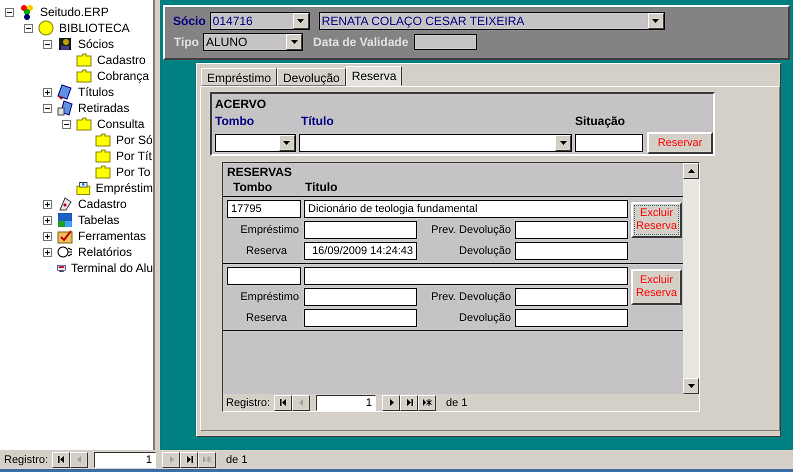 This screenshot has height=472, width=793. What do you see at coordinates (104, 108) in the screenshot?
I see `tree-item: Retiradas` at bounding box center [104, 108].